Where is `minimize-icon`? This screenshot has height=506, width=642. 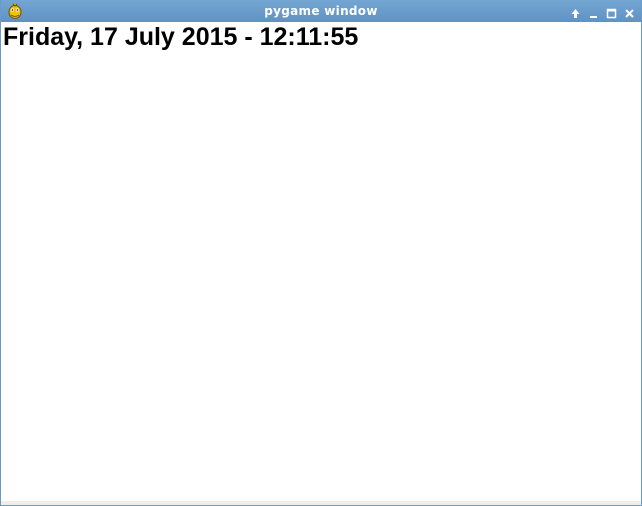 minimize-icon is located at coordinates (593, 12).